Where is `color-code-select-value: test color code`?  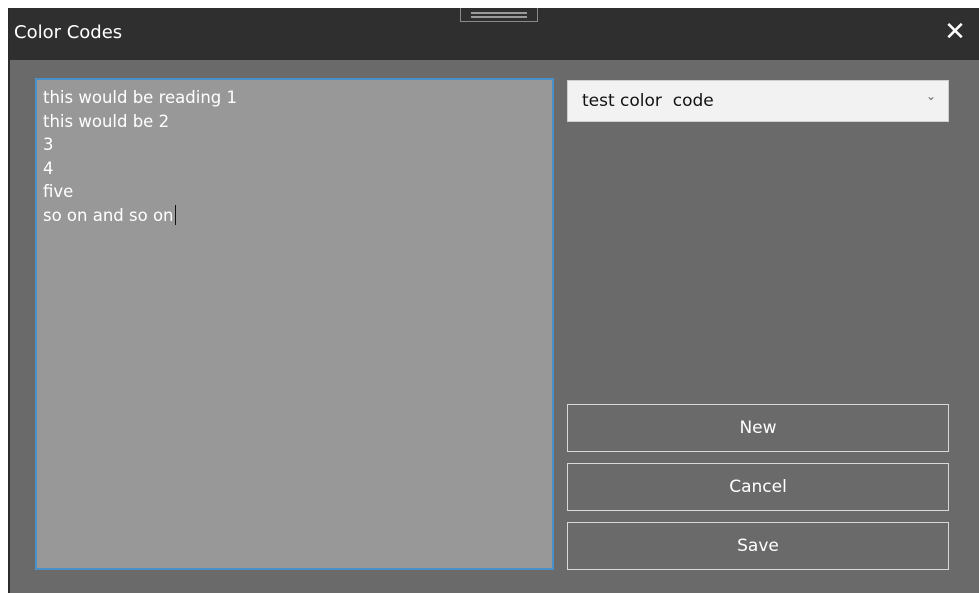
color-code-select-value: test color code is located at coordinates (648, 101).